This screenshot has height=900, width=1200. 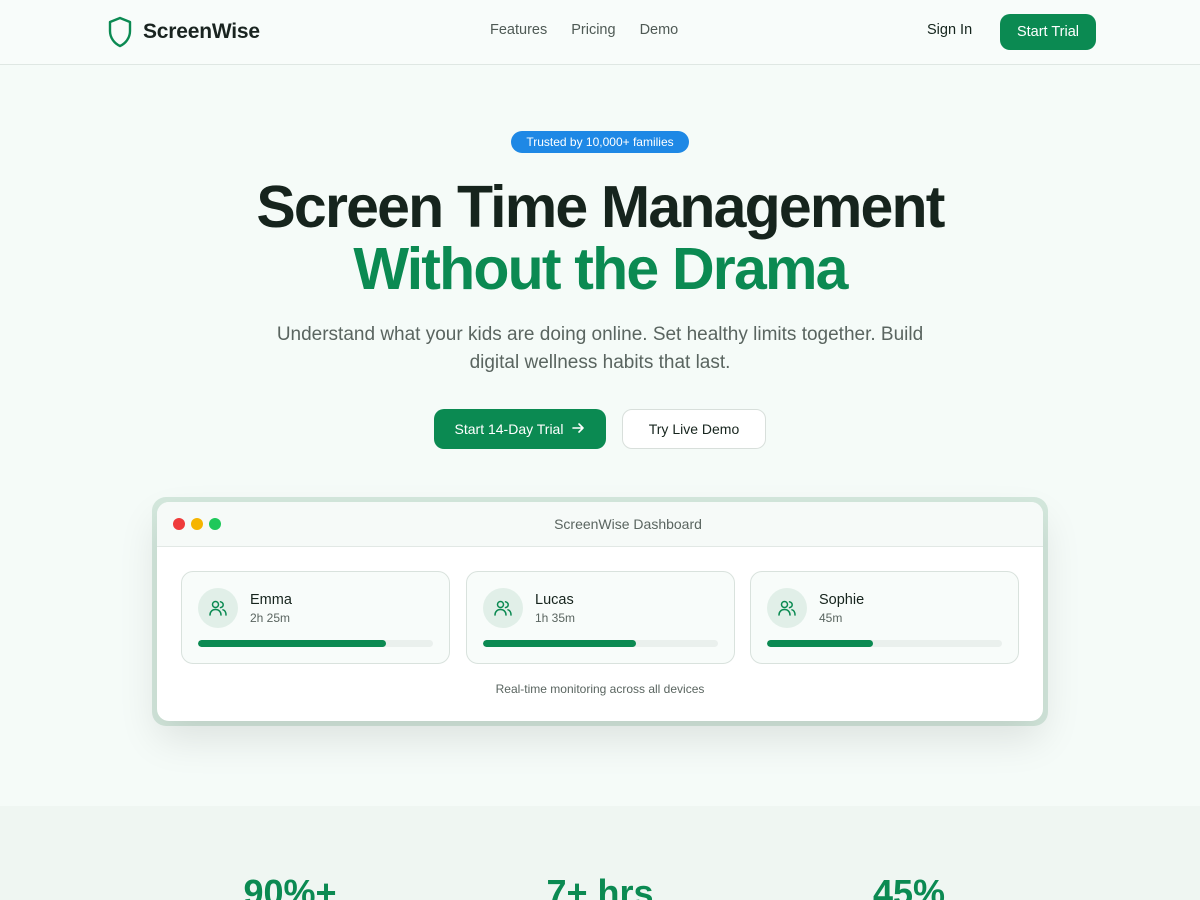 I want to click on stat-value: 7+ hrs, so click(x=600, y=886).